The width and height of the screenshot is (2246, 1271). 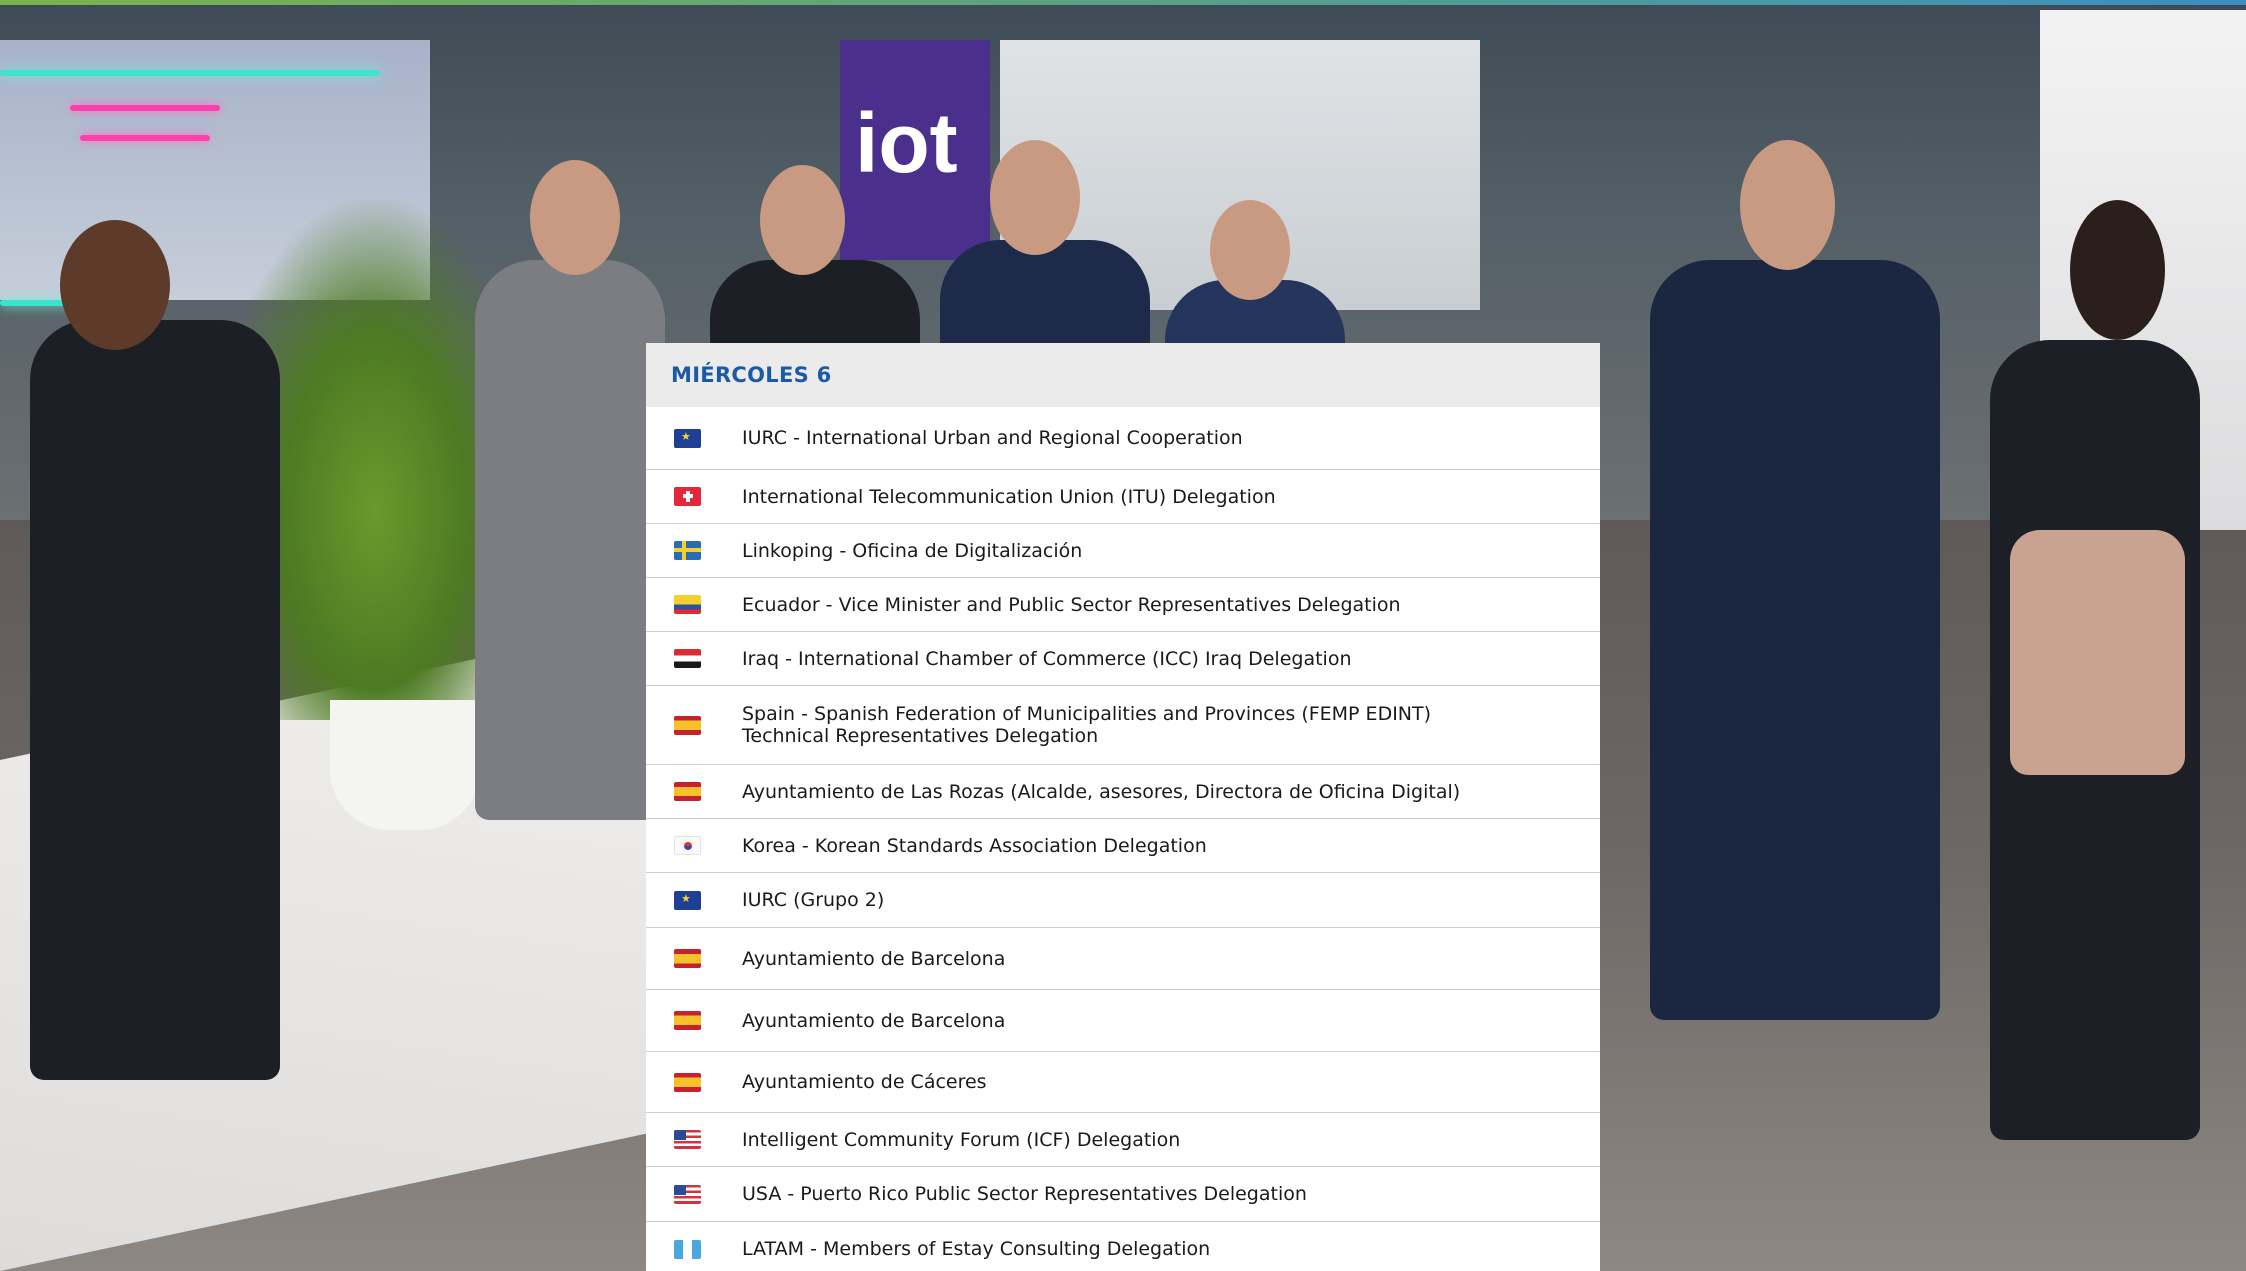 I want to click on presenter-head, so click(x=115, y=285).